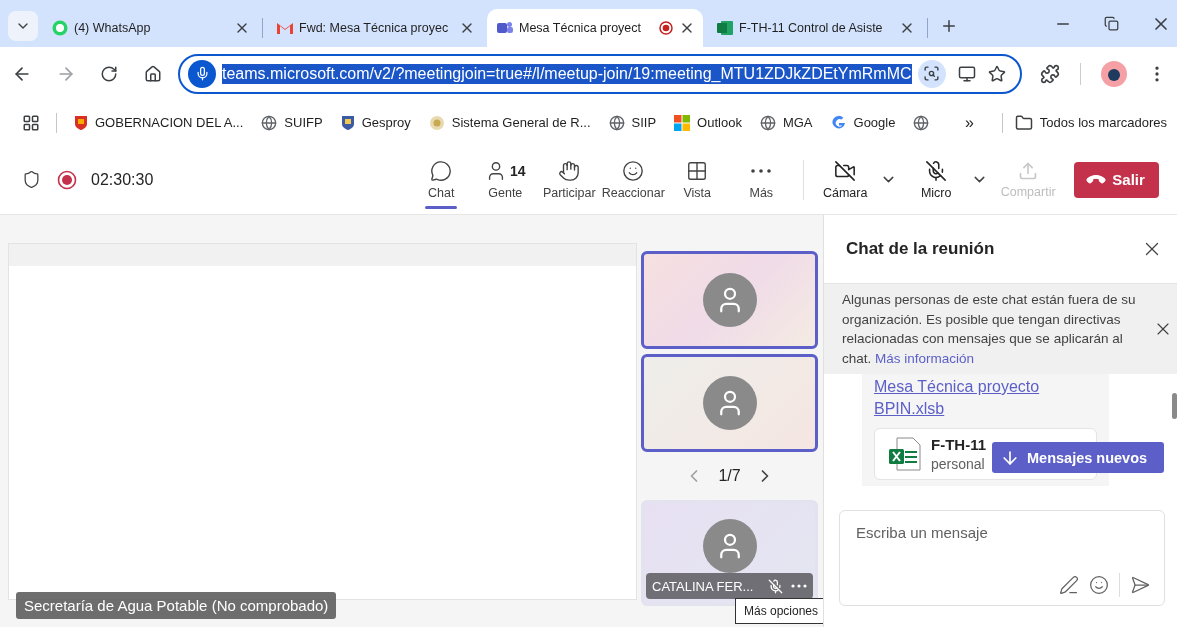 The image size is (1177, 627). I want to click on envelope-icon, so click(285, 28).